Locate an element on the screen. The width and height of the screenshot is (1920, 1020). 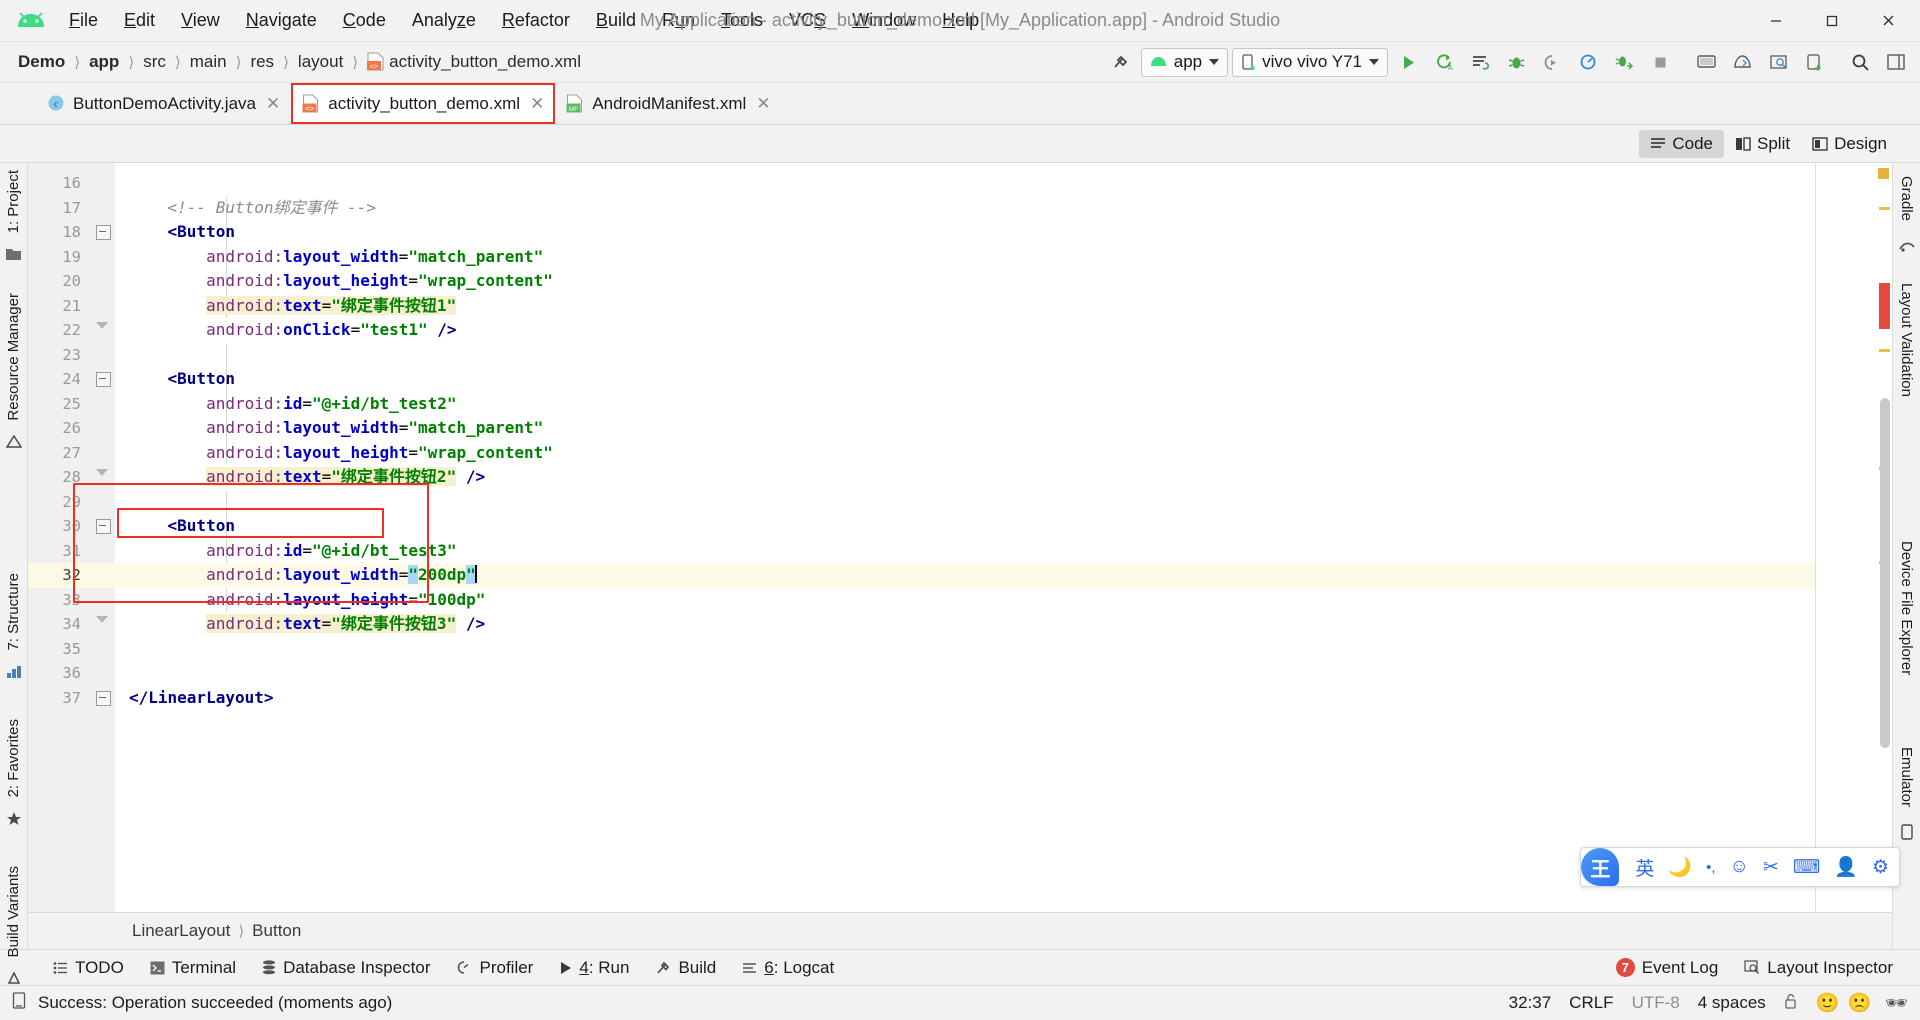
code-line: android:layout_height="wrap_content" is located at coordinates (965, 281).